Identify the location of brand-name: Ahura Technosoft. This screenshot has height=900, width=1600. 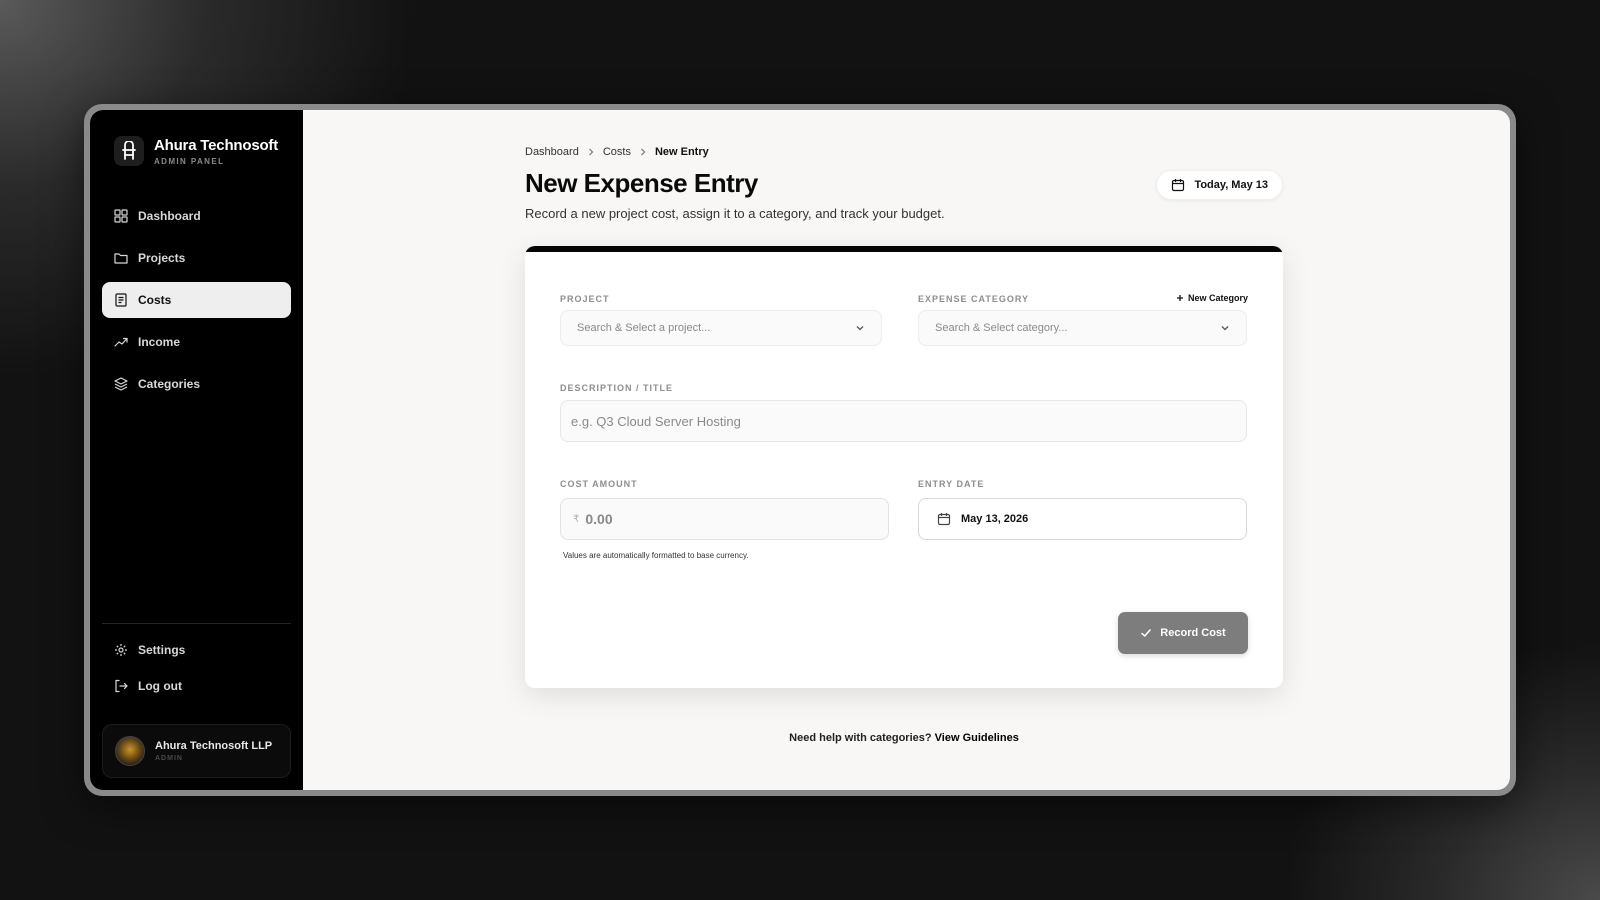
(216, 145).